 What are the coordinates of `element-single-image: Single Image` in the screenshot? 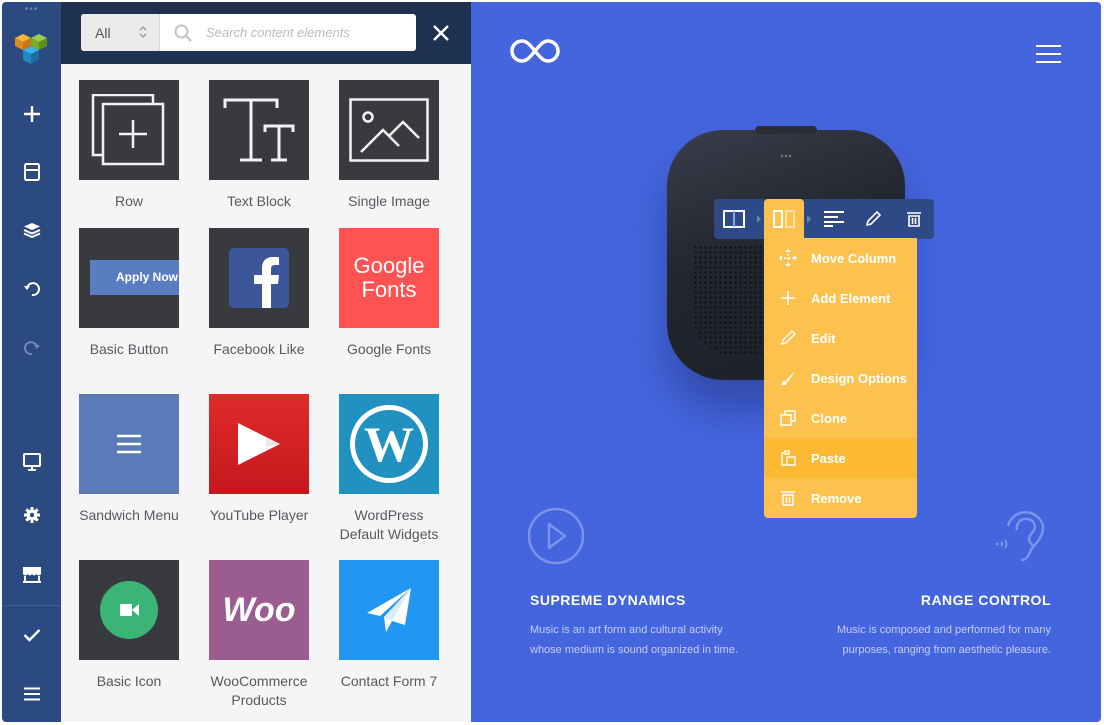 It's located at (389, 145).